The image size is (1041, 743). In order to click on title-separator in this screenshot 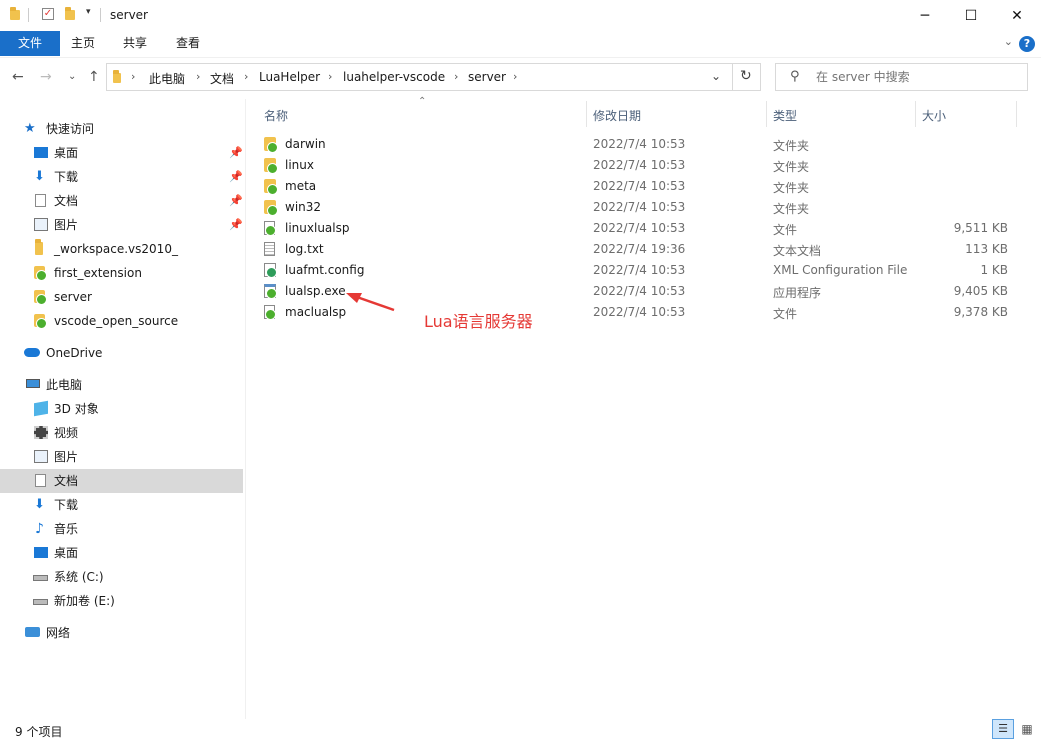, I will do `click(28, 15)`.